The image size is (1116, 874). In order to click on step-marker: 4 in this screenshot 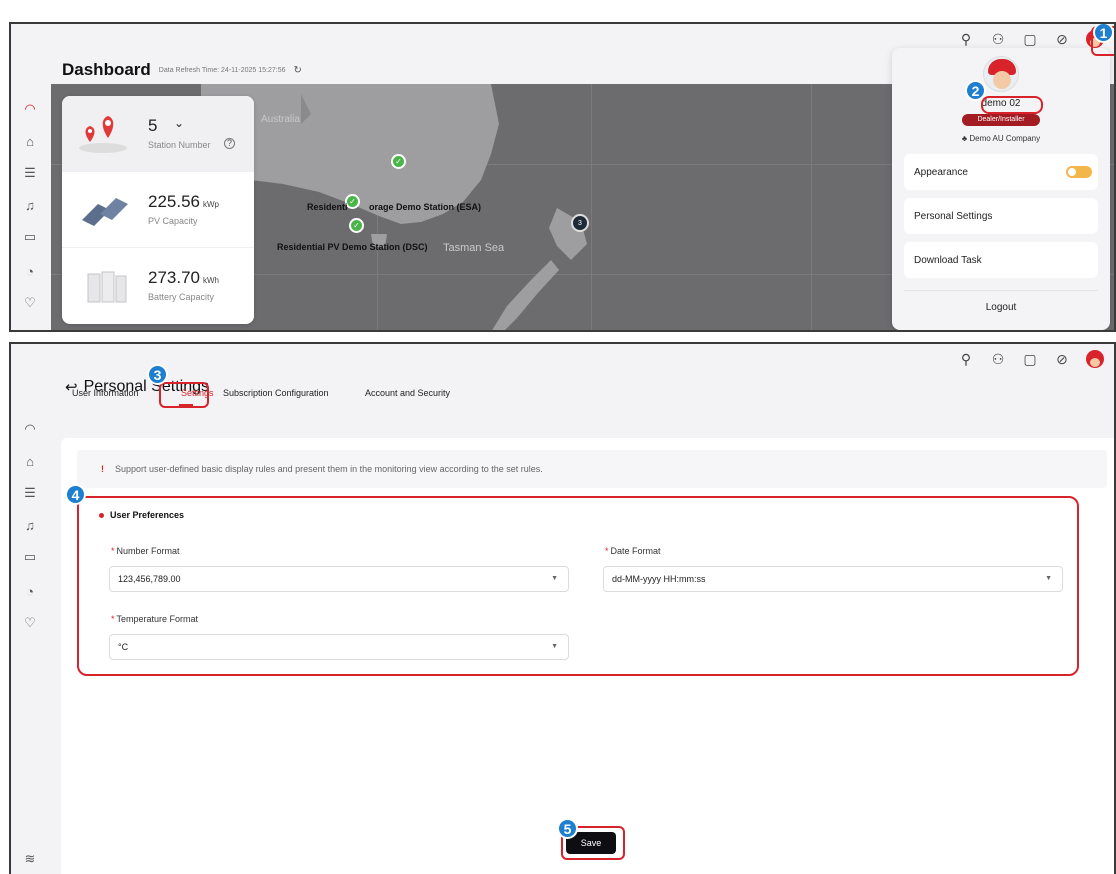, I will do `click(75, 494)`.